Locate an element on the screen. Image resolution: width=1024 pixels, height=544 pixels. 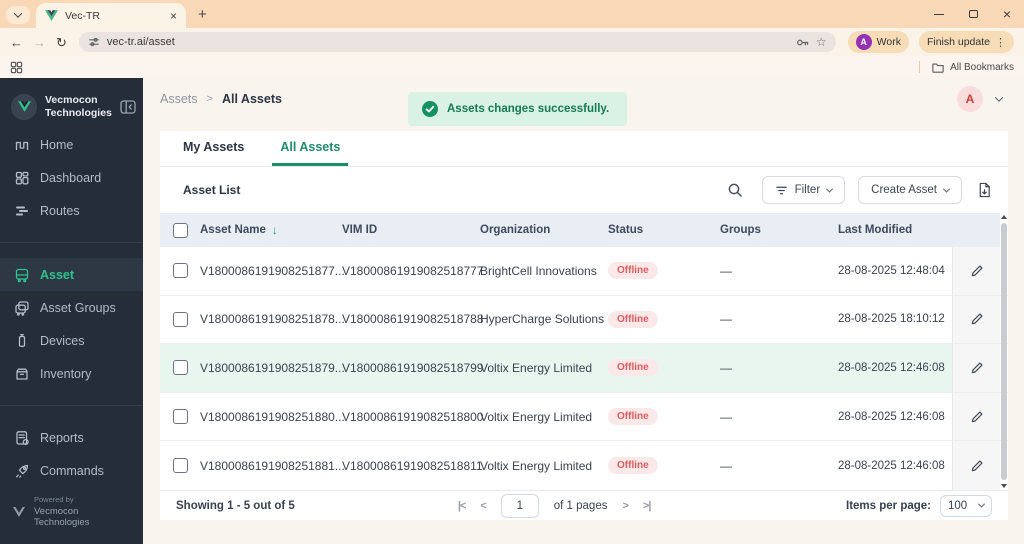
inventory-icon is located at coordinates (22, 374).